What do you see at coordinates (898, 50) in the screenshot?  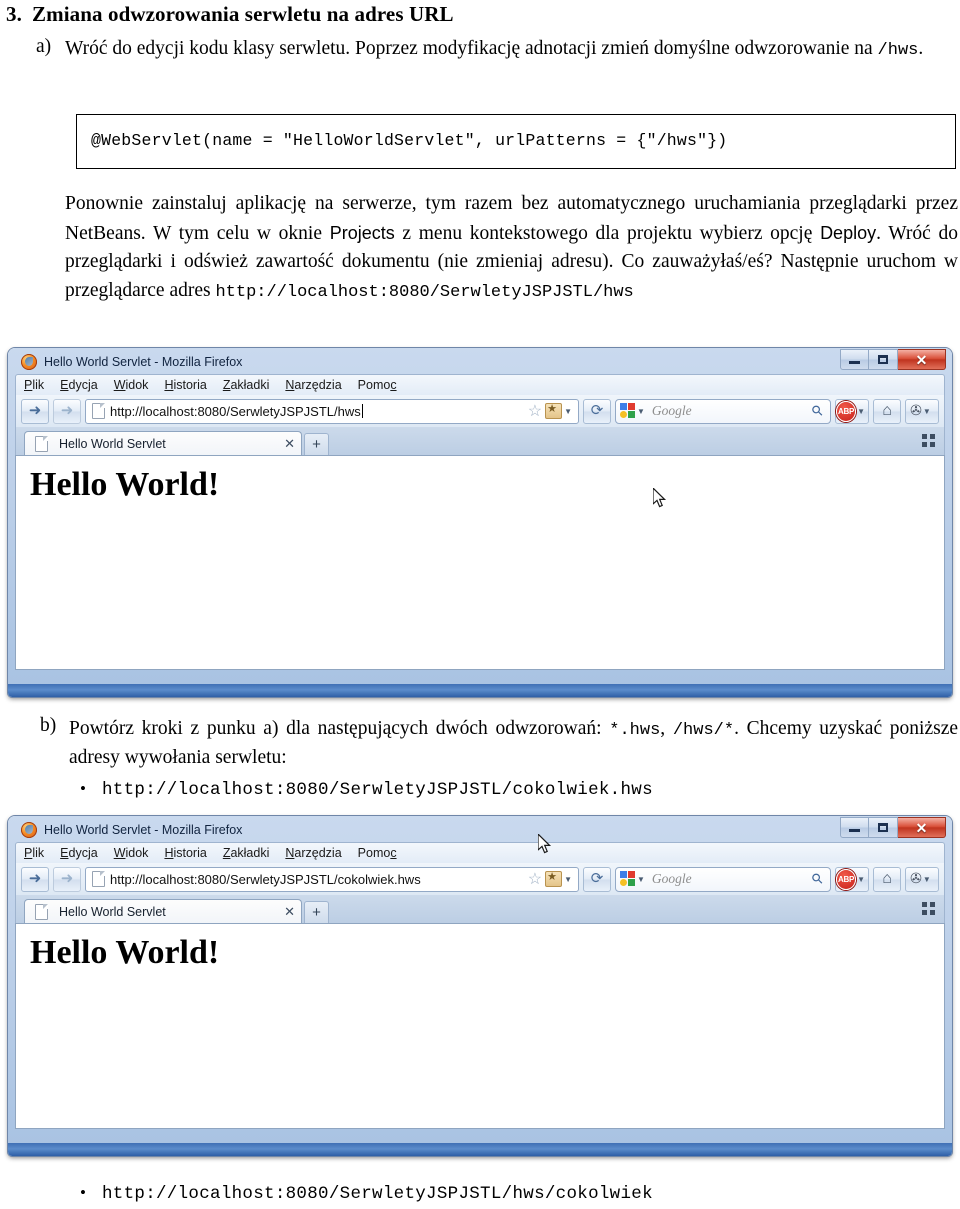 I see `item-a-inline-code: /hws` at bounding box center [898, 50].